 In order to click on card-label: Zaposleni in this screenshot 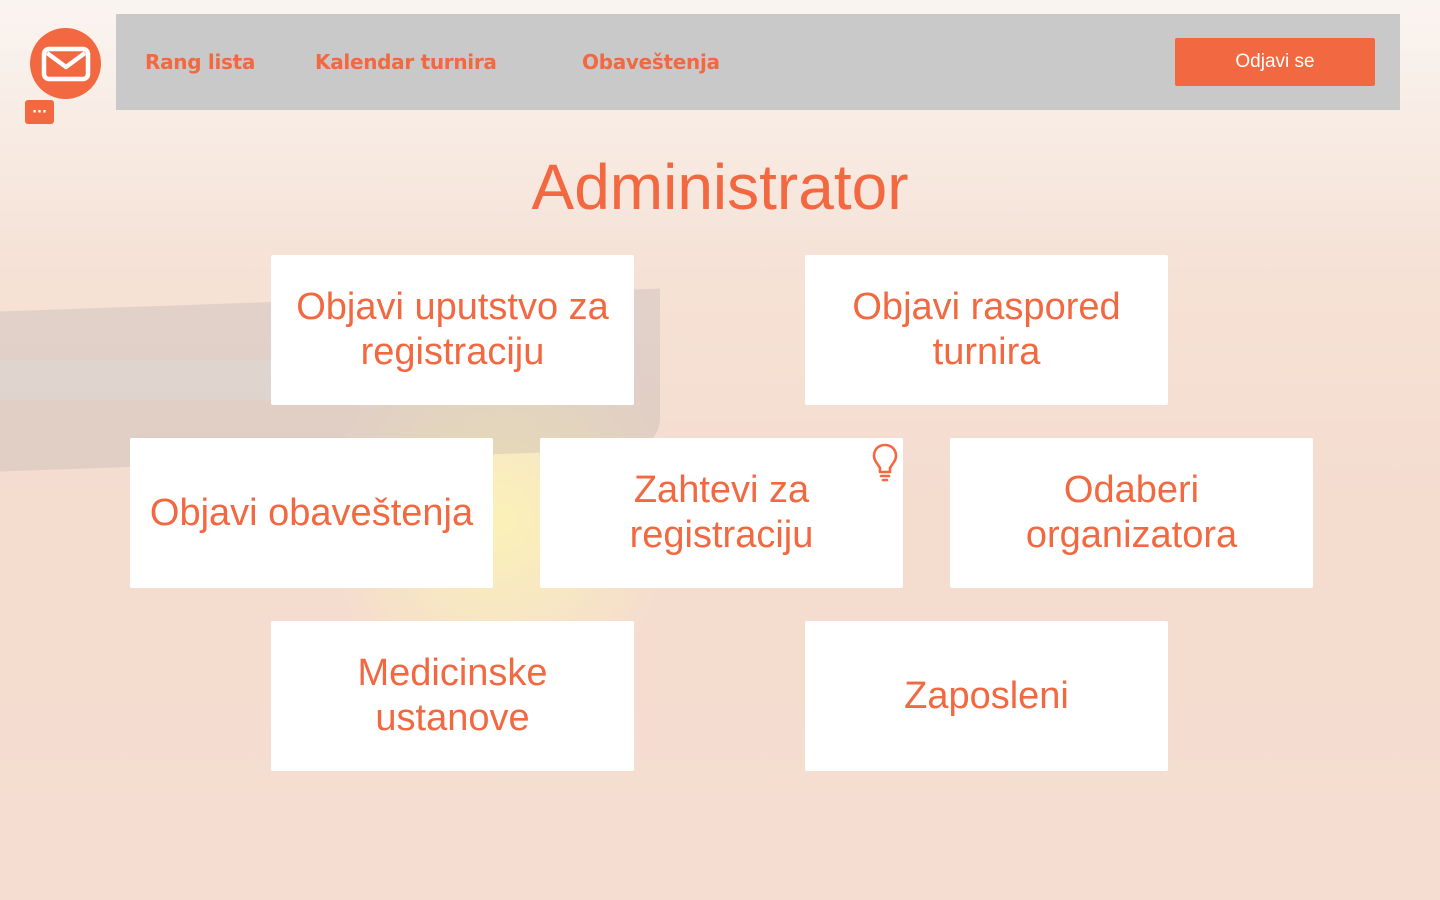, I will do `click(986, 695)`.